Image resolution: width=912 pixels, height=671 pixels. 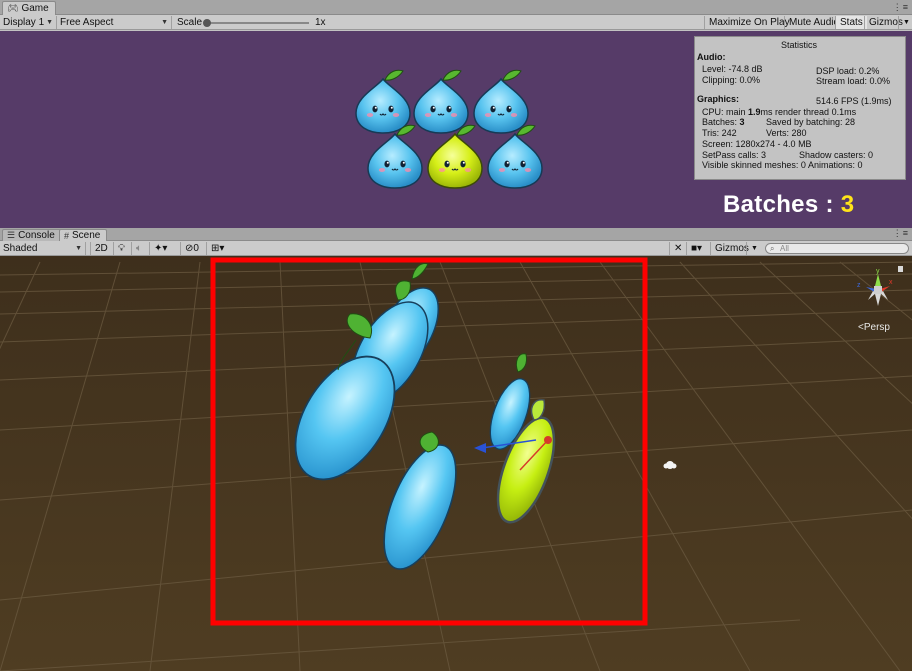 I want to click on mode-2d-button: 2D, so click(x=101, y=248).